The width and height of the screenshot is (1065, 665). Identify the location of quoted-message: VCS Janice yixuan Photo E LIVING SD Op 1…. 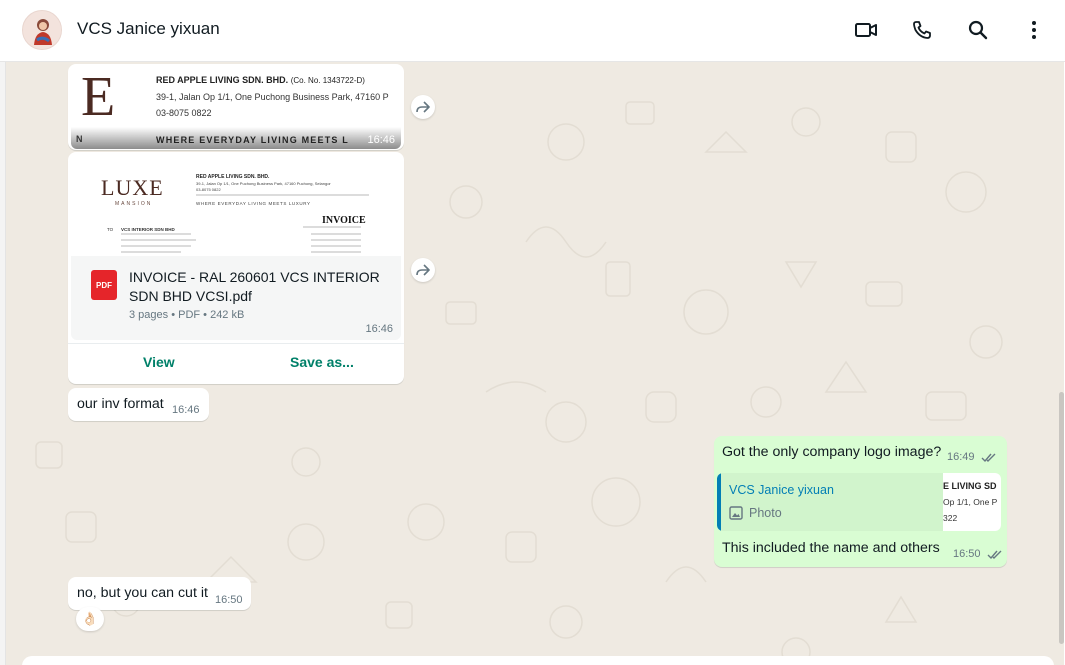
(859, 502).